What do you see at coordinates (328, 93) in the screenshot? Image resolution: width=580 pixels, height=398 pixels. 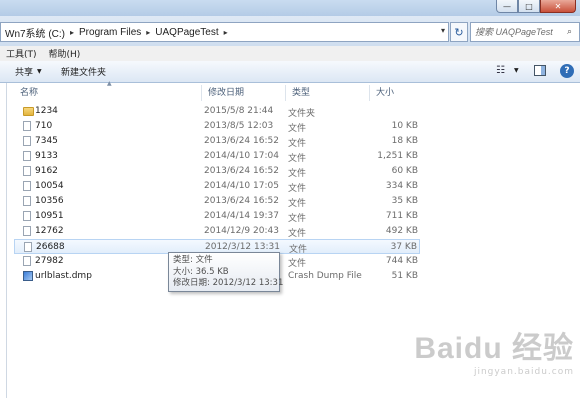 I see `column-header-type: 类型` at bounding box center [328, 93].